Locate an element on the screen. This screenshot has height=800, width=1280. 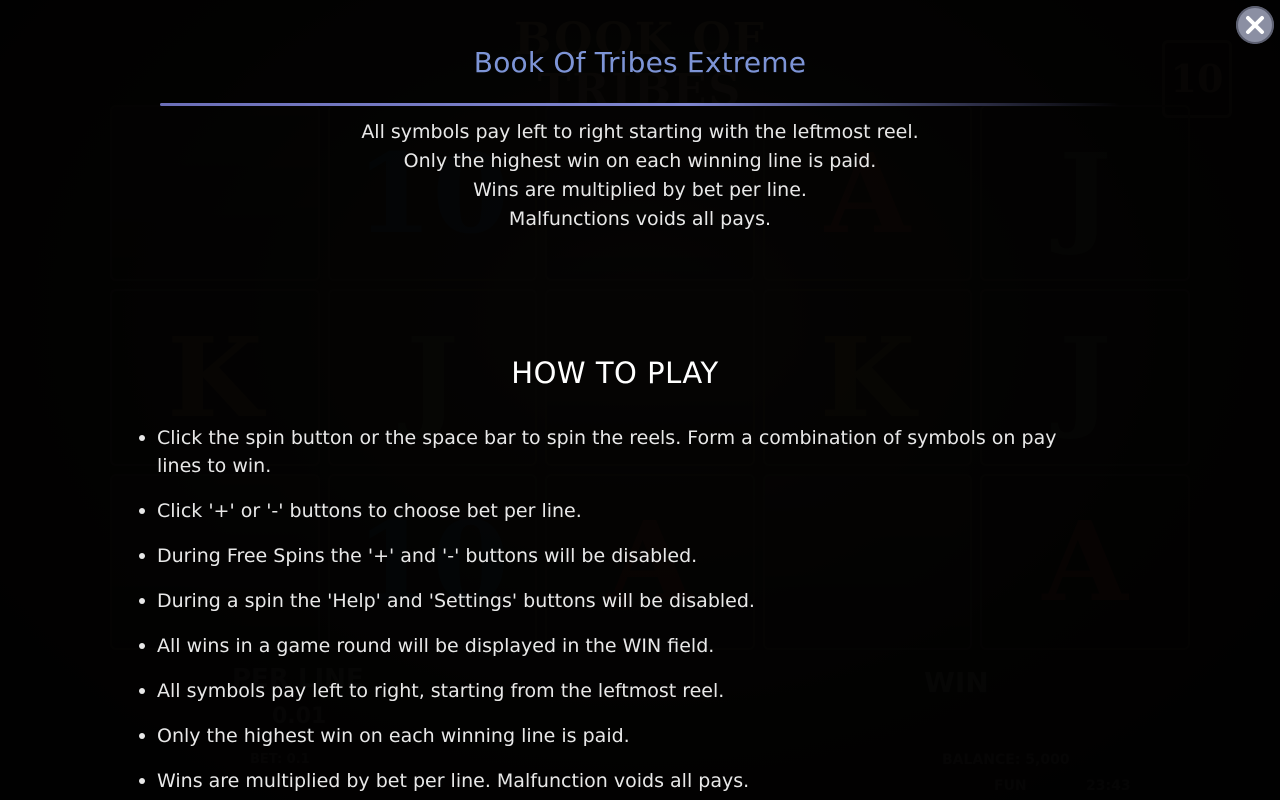
intro-line: Wins are multiplied by bet per line. is located at coordinates (640, 190).